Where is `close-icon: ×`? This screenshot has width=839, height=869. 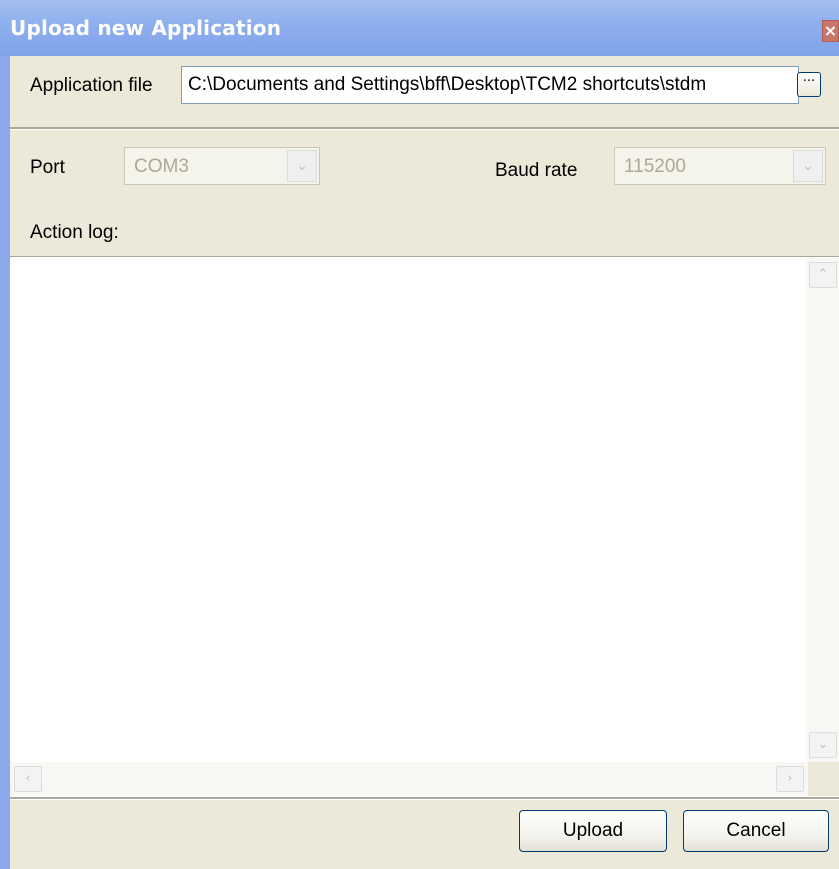 close-icon: × is located at coordinates (830, 30).